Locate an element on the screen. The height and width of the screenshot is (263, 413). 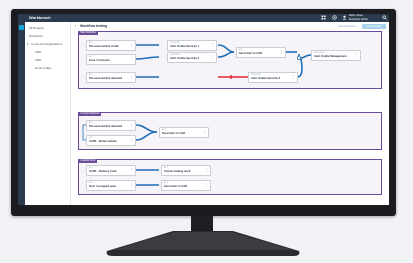
workflow-card: ACT Zone 1 Intrusion ⋮ is located at coordinates (111, 59).